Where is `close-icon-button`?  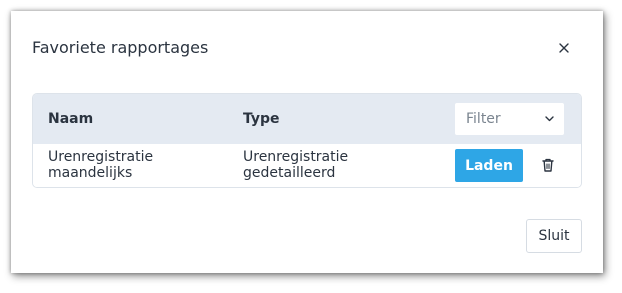 close-icon-button is located at coordinates (564, 48).